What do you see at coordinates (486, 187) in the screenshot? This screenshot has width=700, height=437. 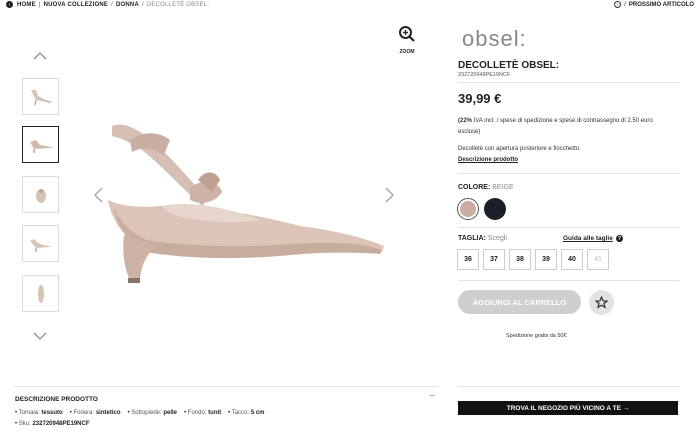 I see `color-label: COLORE: BEIGE` at bounding box center [486, 187].